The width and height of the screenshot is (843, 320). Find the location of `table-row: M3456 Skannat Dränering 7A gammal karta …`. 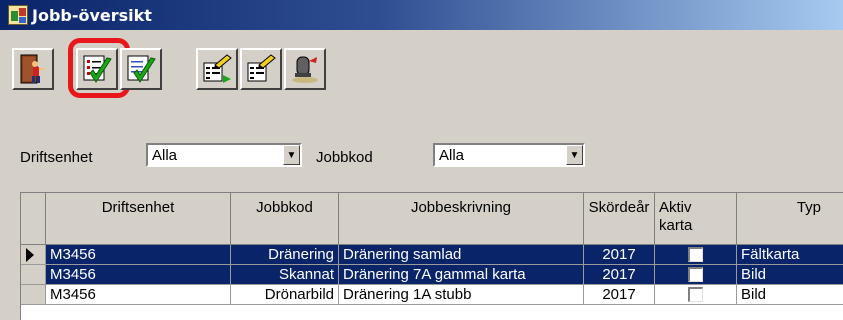

table-row: M3456 Skannat Dränering 7A gammal karta … is located at coordinates (432, 275).